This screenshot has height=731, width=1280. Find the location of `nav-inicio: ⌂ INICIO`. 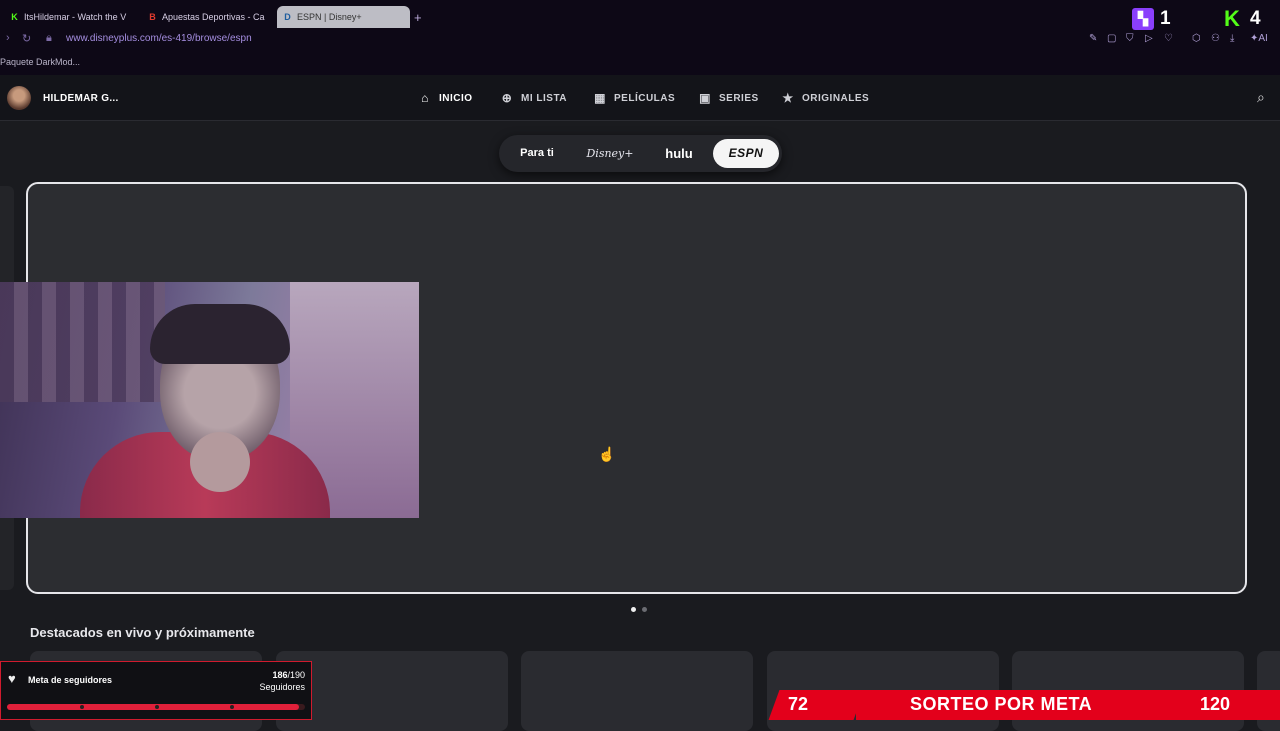

nav-inicio: ⌂ INICIO is located at coordinates (445, 98).